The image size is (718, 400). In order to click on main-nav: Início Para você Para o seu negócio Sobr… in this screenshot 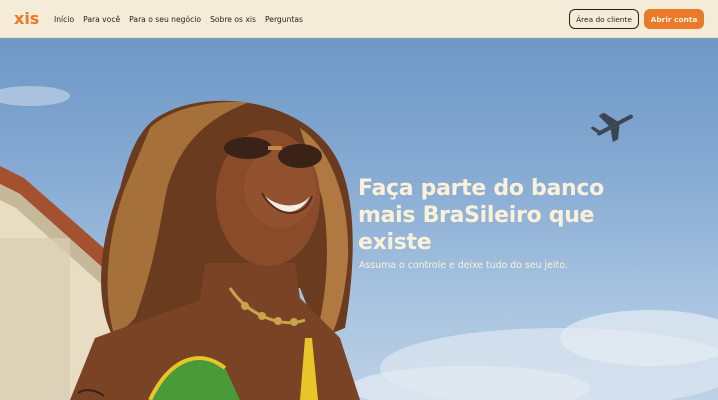, I will do `click(178, 19)`.